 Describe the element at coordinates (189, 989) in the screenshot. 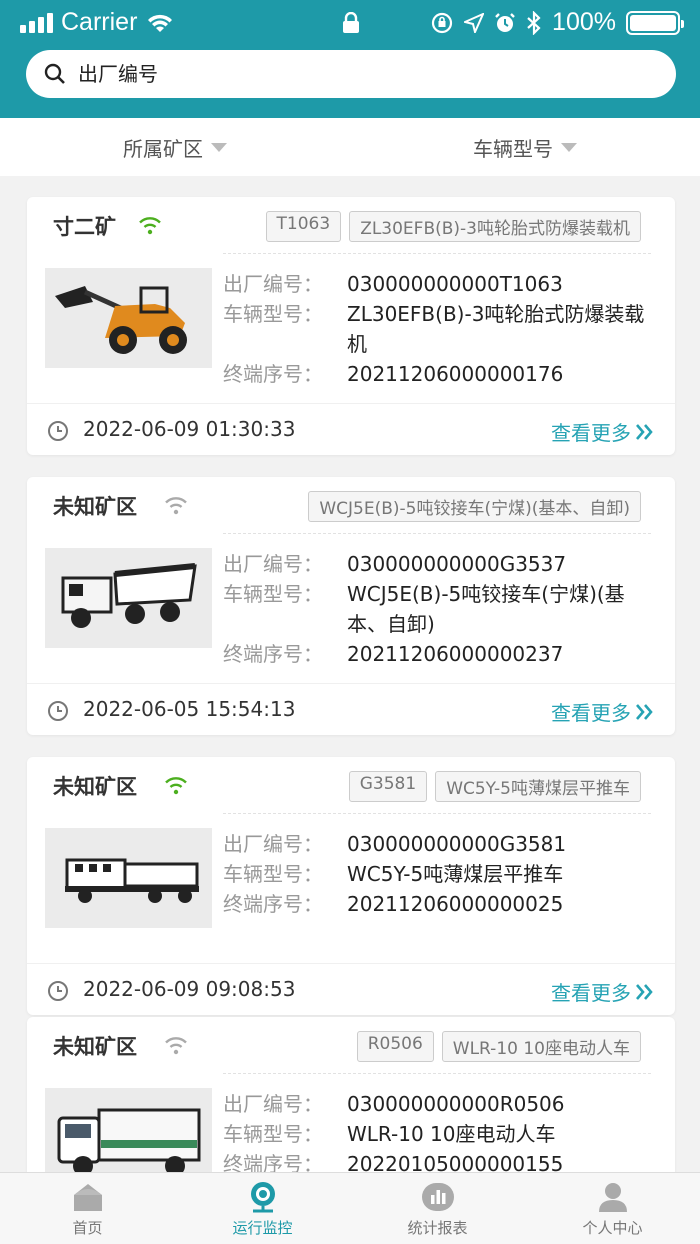

I see `update-time: 2022-06-09 09:08:53` at that location.